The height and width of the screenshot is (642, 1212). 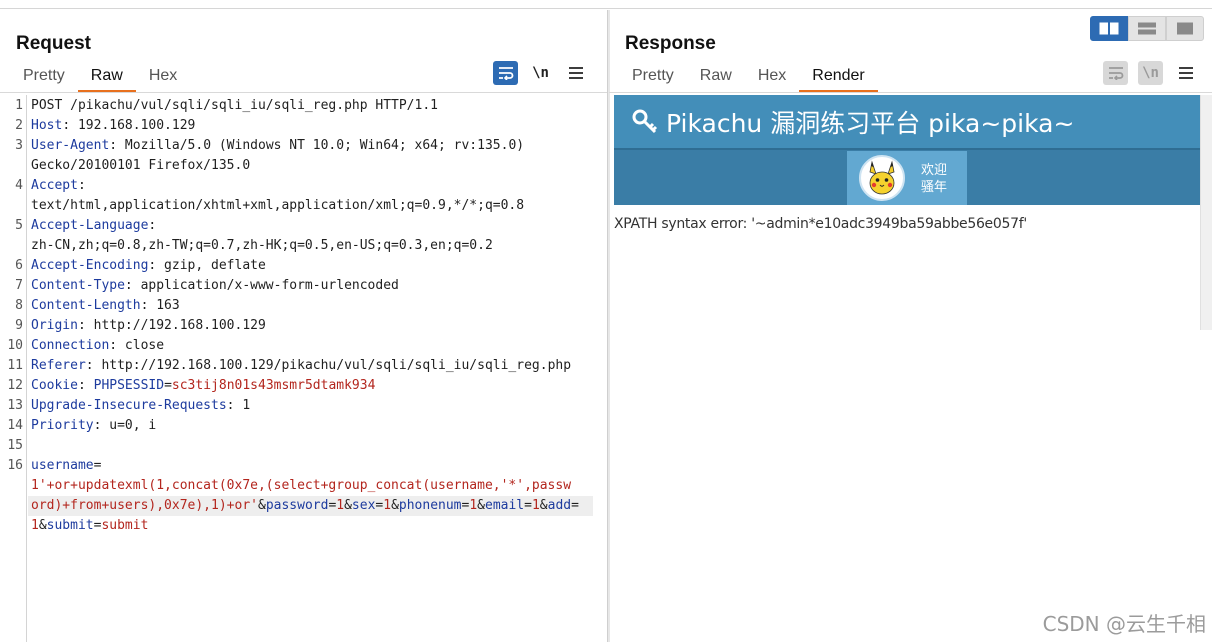 I want to click on user-menu: 欢迎 骚年, so click(x=907, y=178).